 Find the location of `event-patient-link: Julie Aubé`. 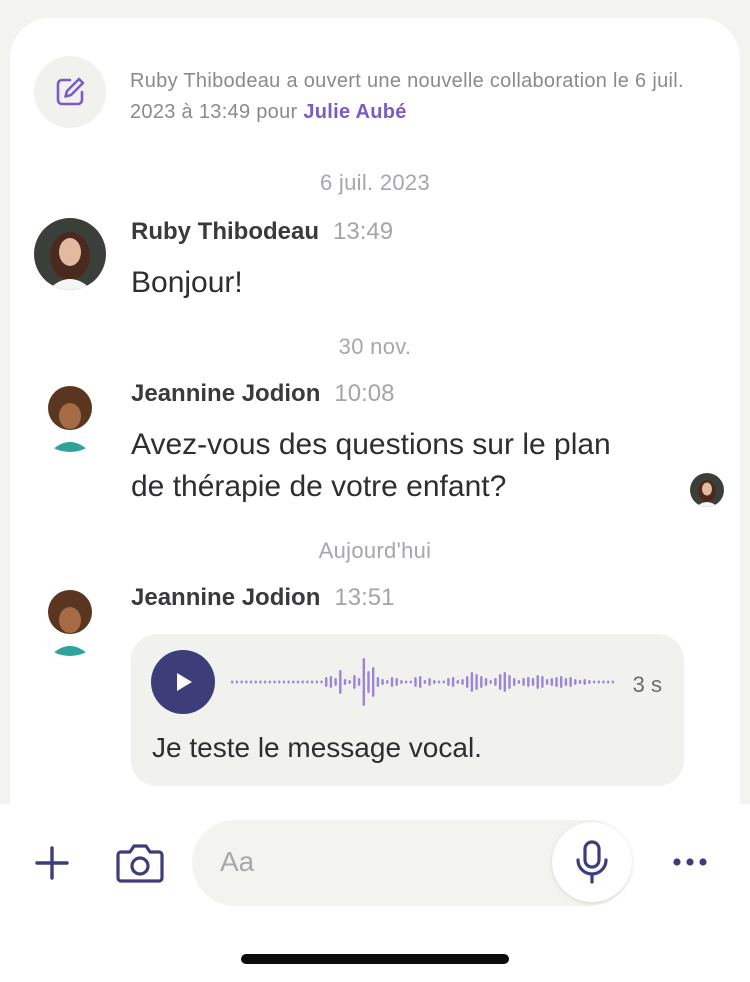

event-patient-link: Julie Aubé is located at coordinates (354, 112).